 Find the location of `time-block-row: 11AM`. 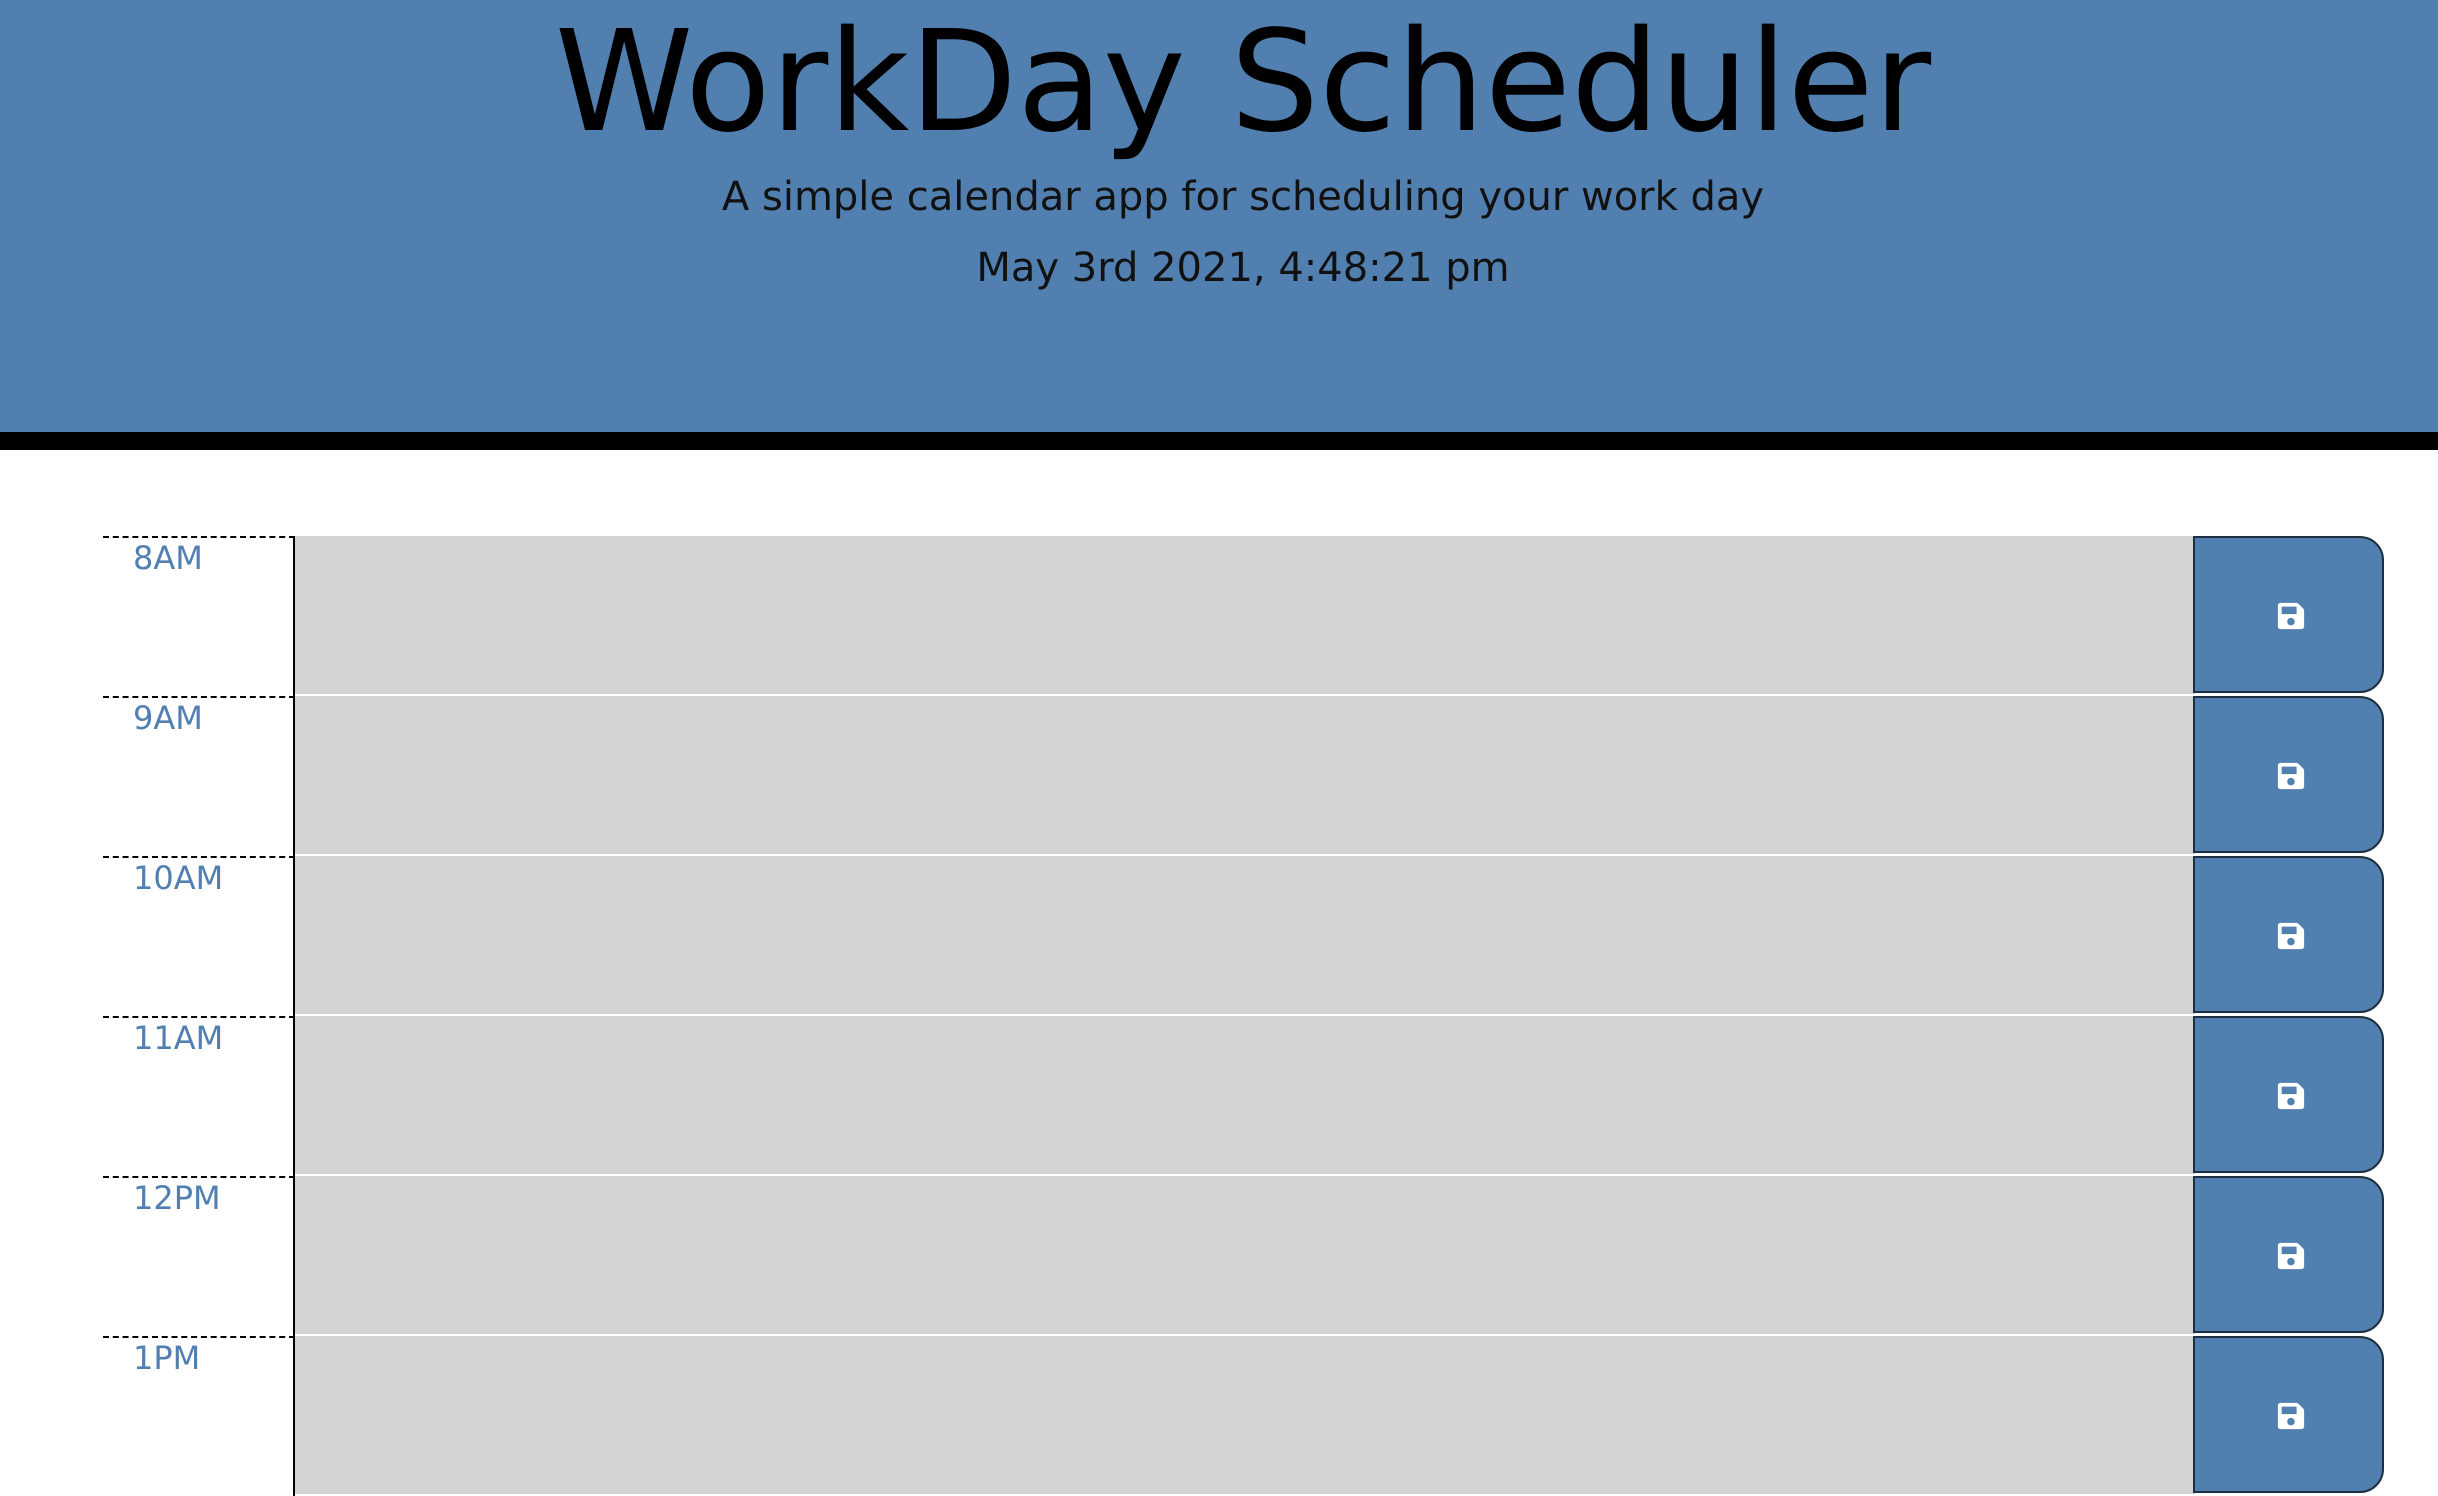

time-block-row: 11AM is located at coordinates (1219, 1096).